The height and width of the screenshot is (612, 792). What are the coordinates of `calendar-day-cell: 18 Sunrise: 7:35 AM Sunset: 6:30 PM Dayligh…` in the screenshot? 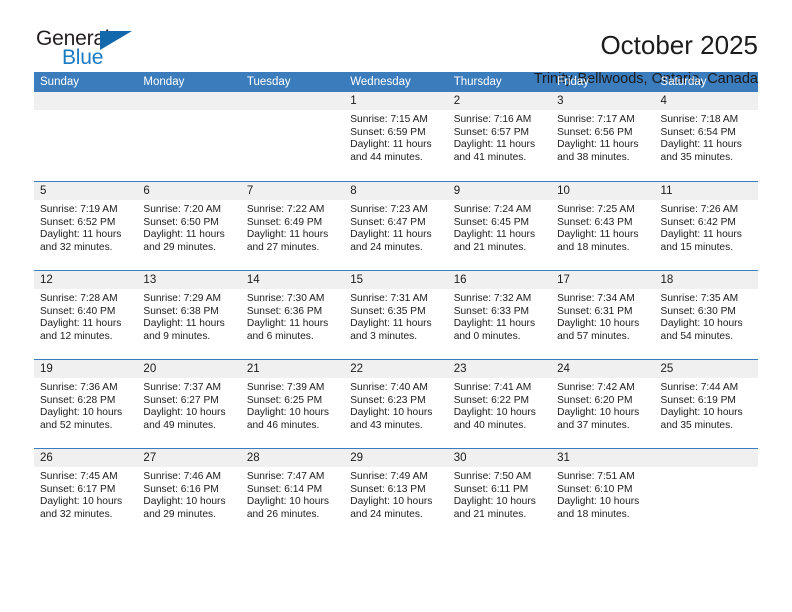 It's located at (706, 315).